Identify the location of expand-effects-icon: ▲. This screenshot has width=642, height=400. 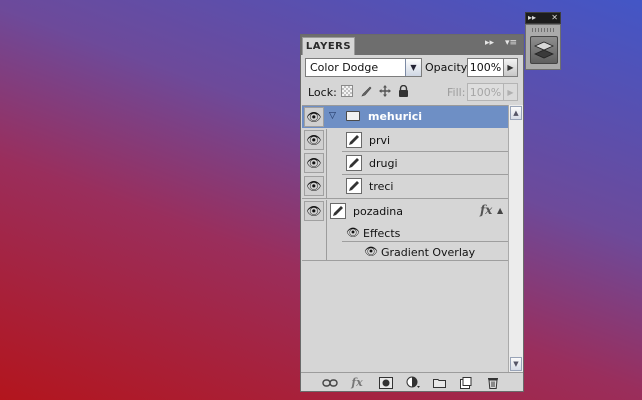
(500, 210).